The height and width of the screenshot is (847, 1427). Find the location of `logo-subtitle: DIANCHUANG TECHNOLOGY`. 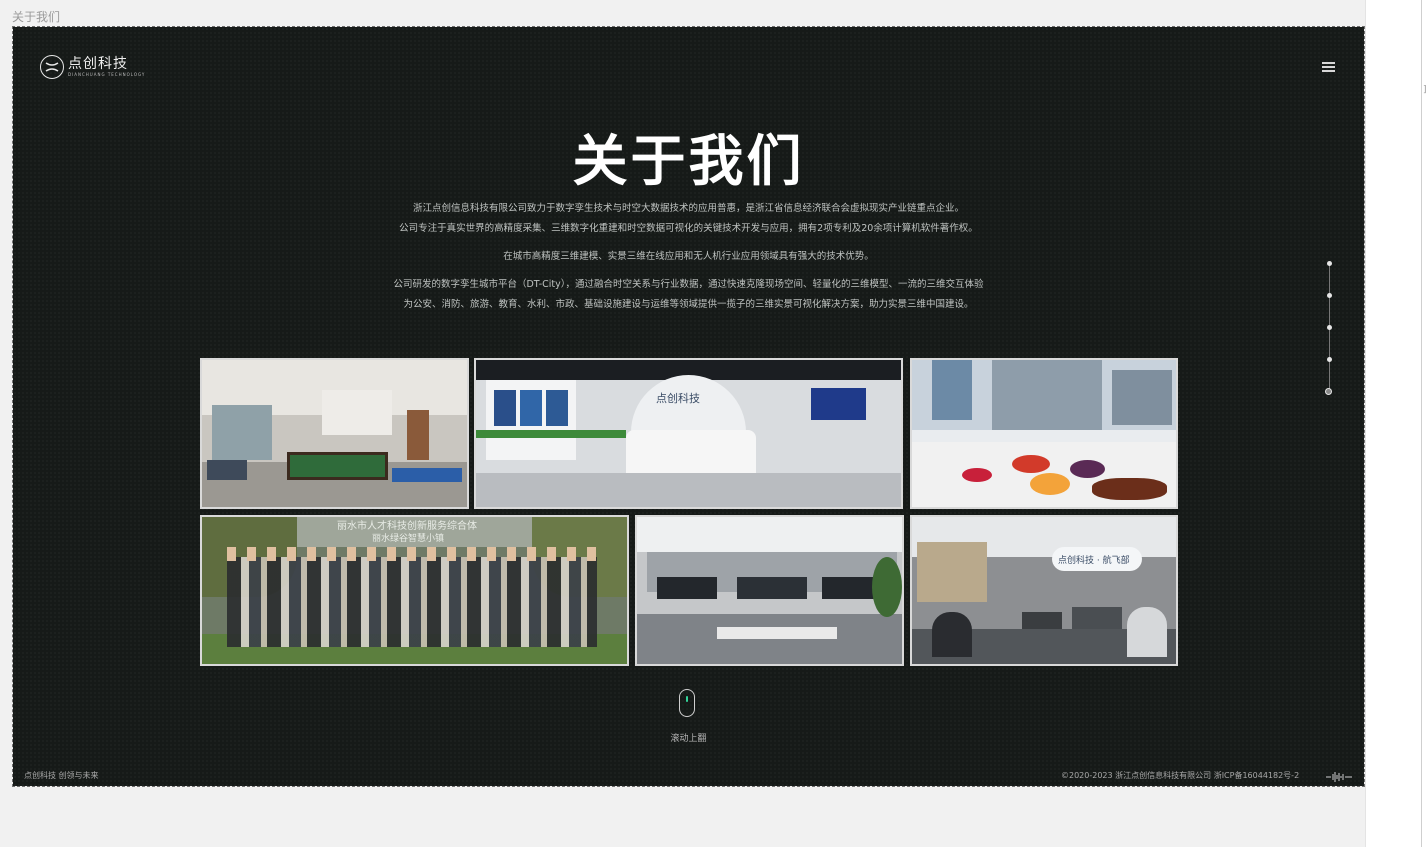

logo-subtitle: DIANCHUANG TECHNOLOGY is located at coordinates (107, 74).